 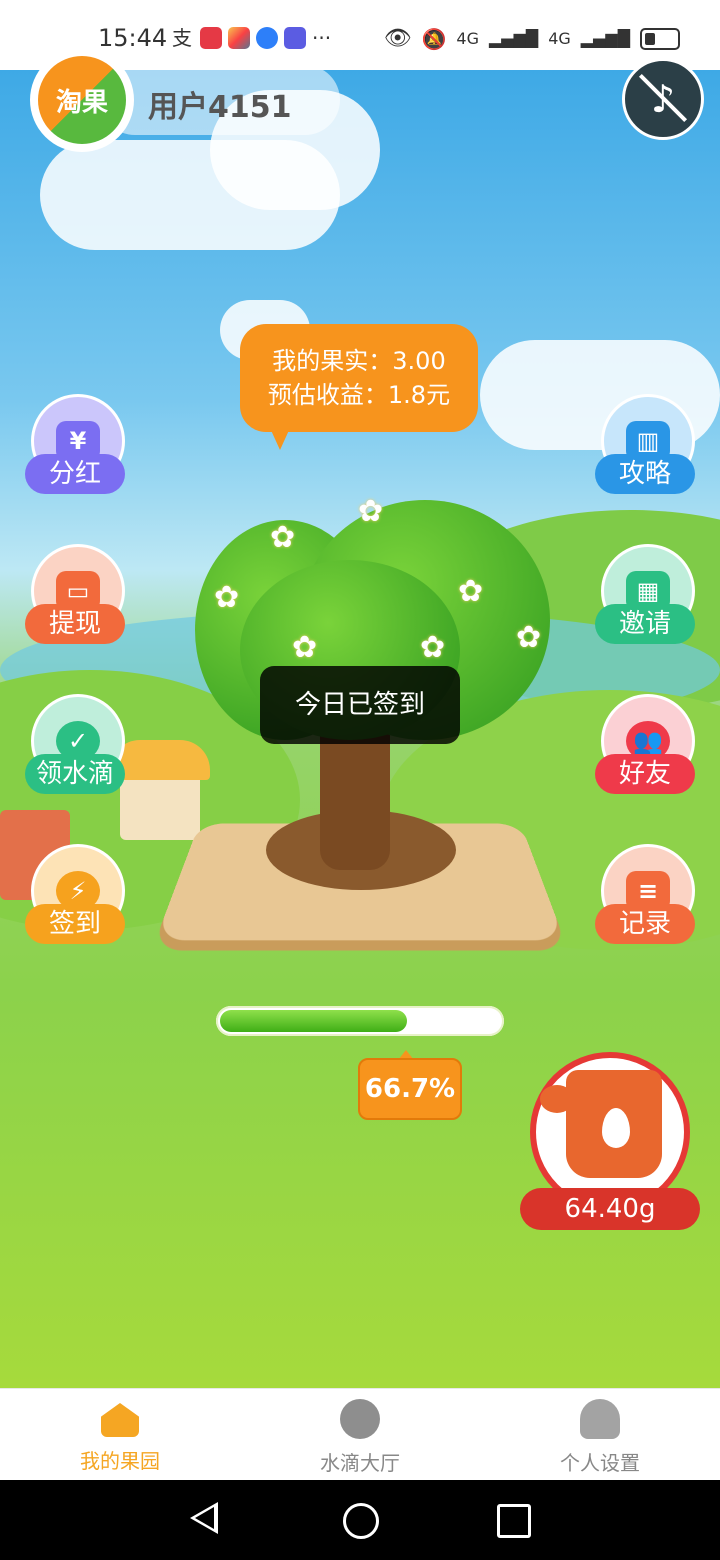 I want to click on signal-bars-icon-2: ▂▄▆█, so click(x=605, y=38).